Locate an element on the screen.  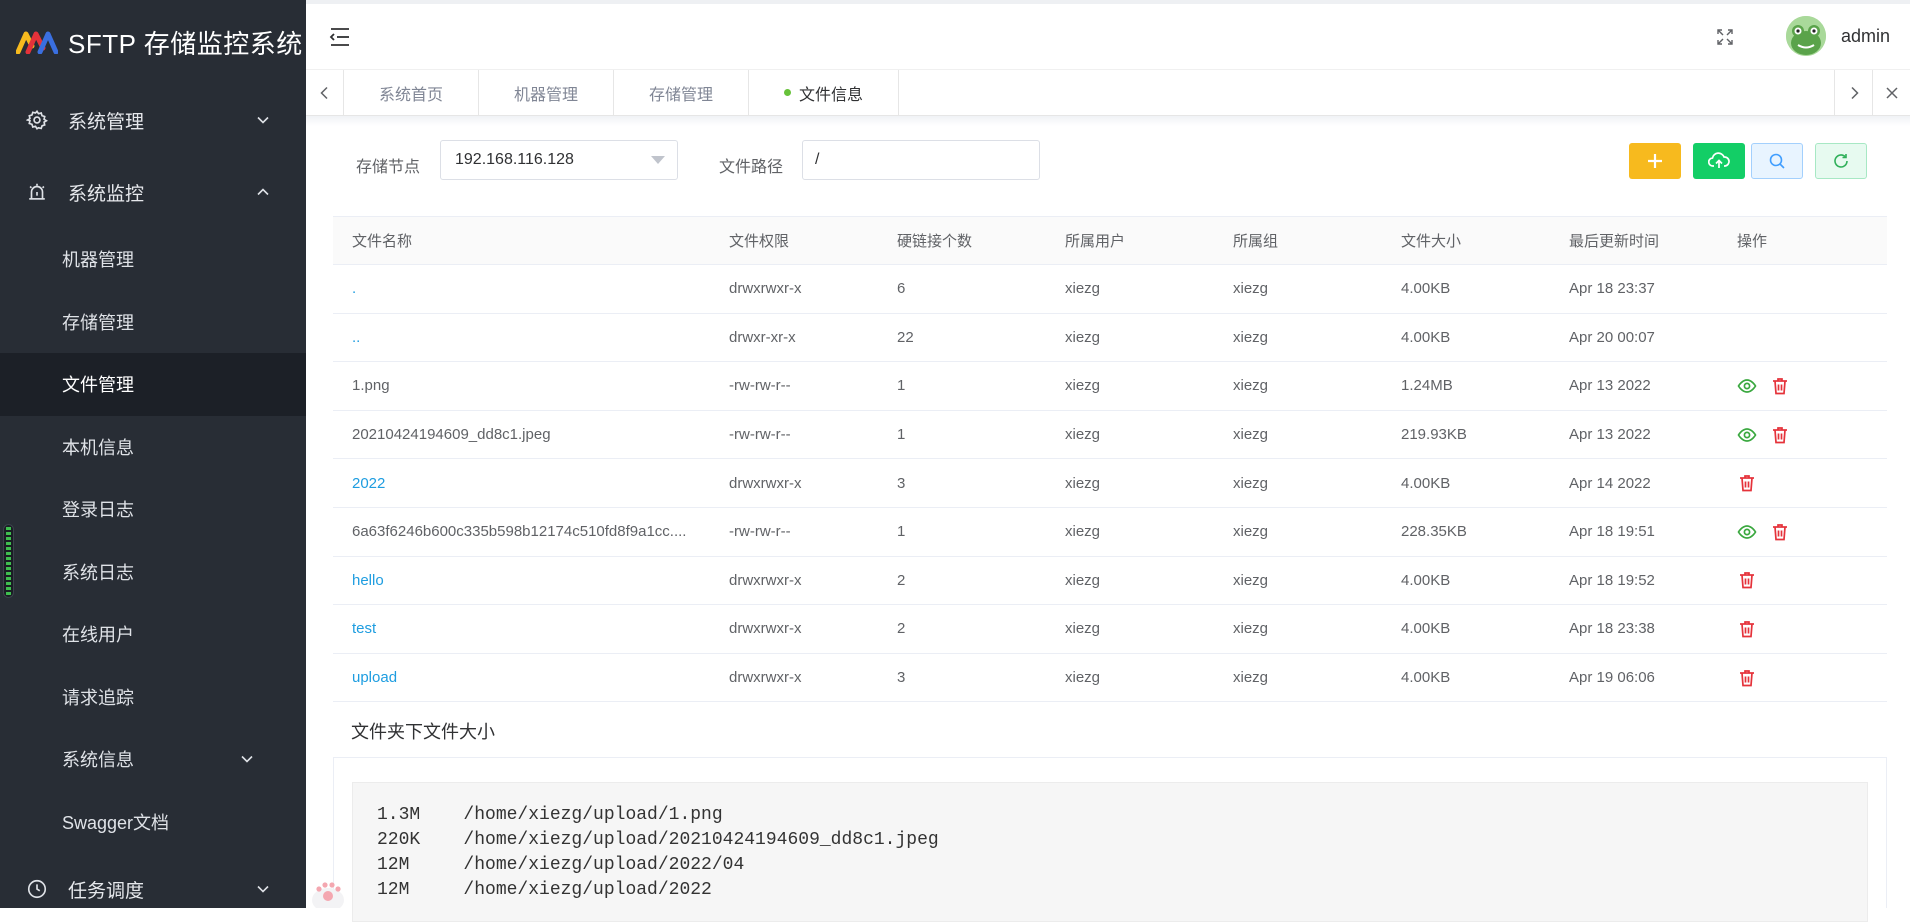
app-title: SFTP 存储监控系统 is located at coordinates (185, 43).